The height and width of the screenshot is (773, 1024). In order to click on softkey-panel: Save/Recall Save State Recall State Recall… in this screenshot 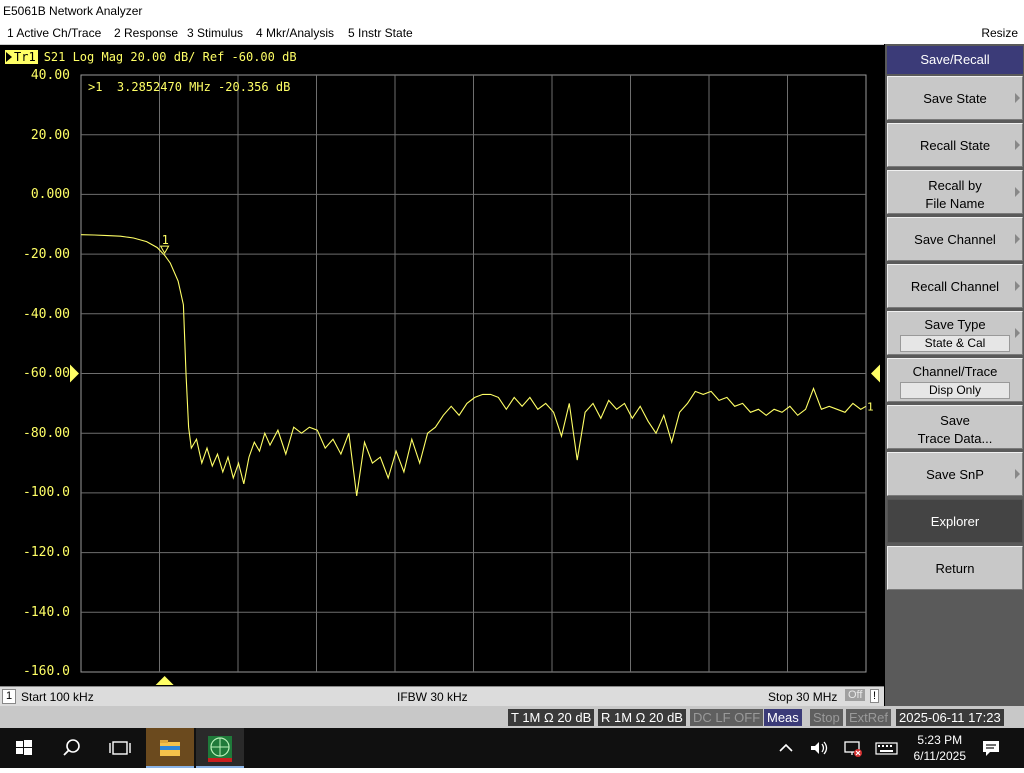, I will do `click(954, 375)`.